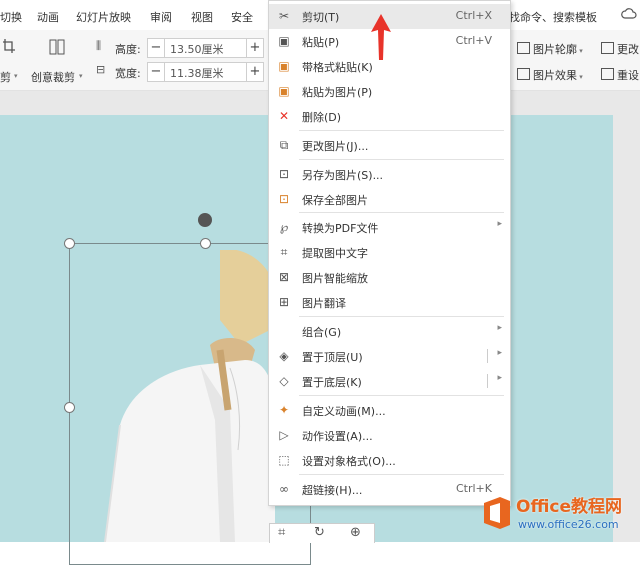 This screenshot has width=640, height=565. What do you see at coordinates (324, 303) in the screenshot?
I see `menu-item-label: 图片翻译` at bounding box center [324, 303].